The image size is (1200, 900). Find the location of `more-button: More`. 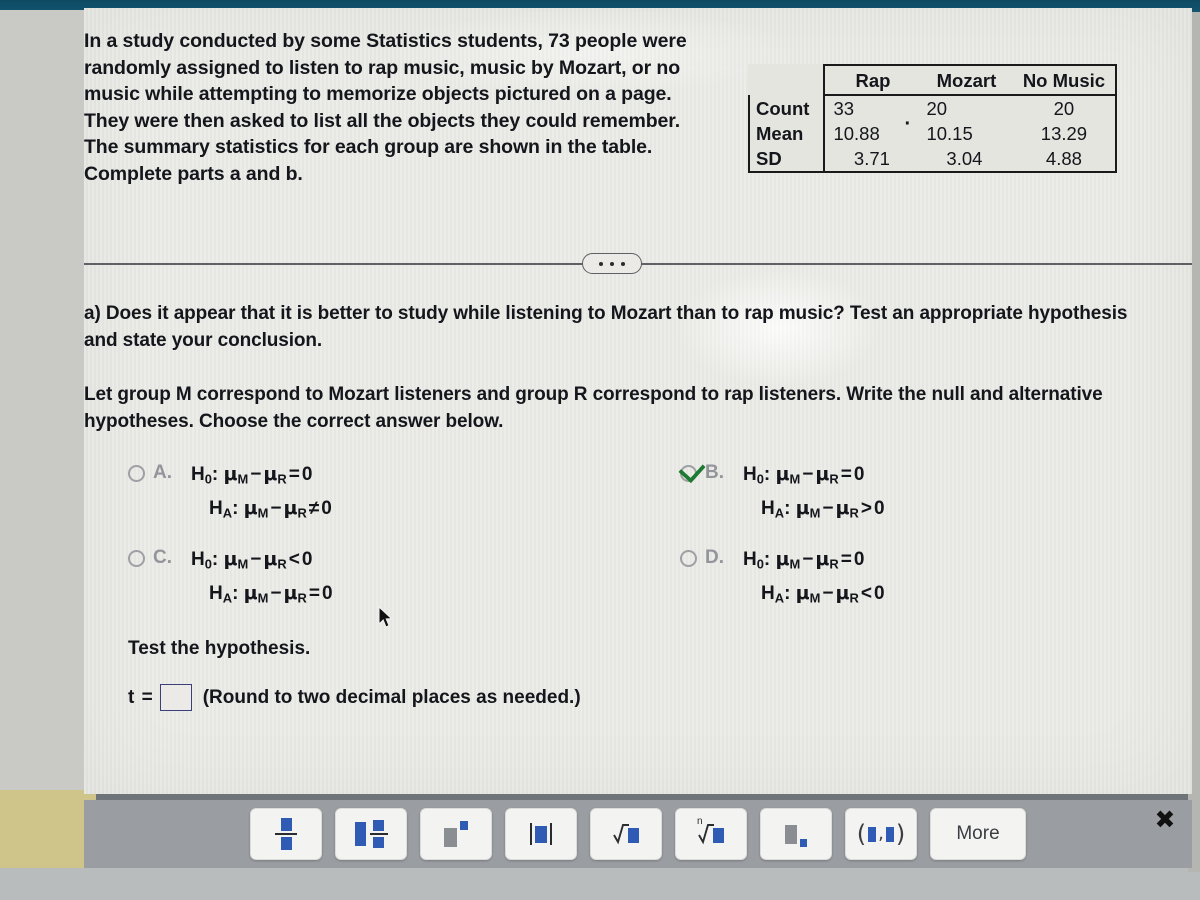

more-button: More is located at coordinates (978, 834).